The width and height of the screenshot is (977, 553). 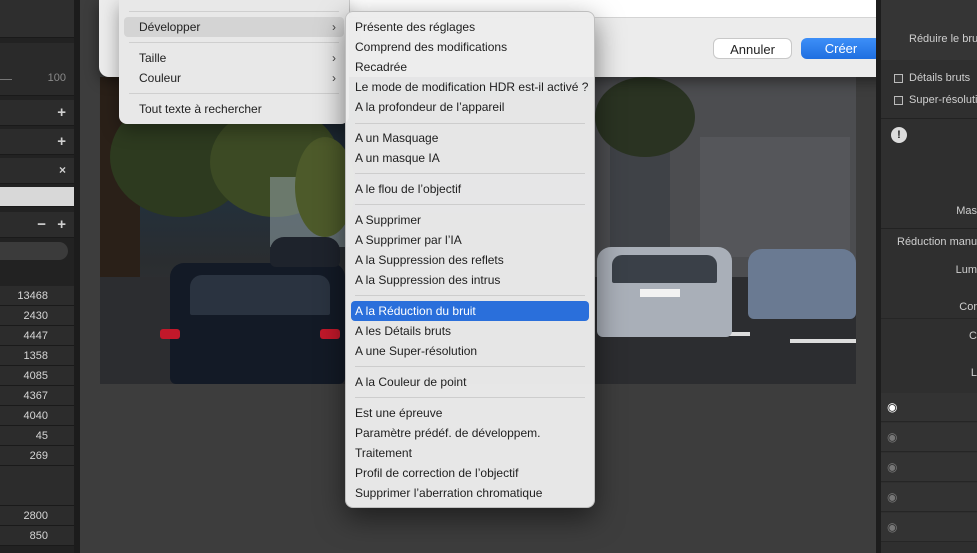 I want to click on menu-item: Paramètre prédéf. de développem., so click(x=470, y=433).